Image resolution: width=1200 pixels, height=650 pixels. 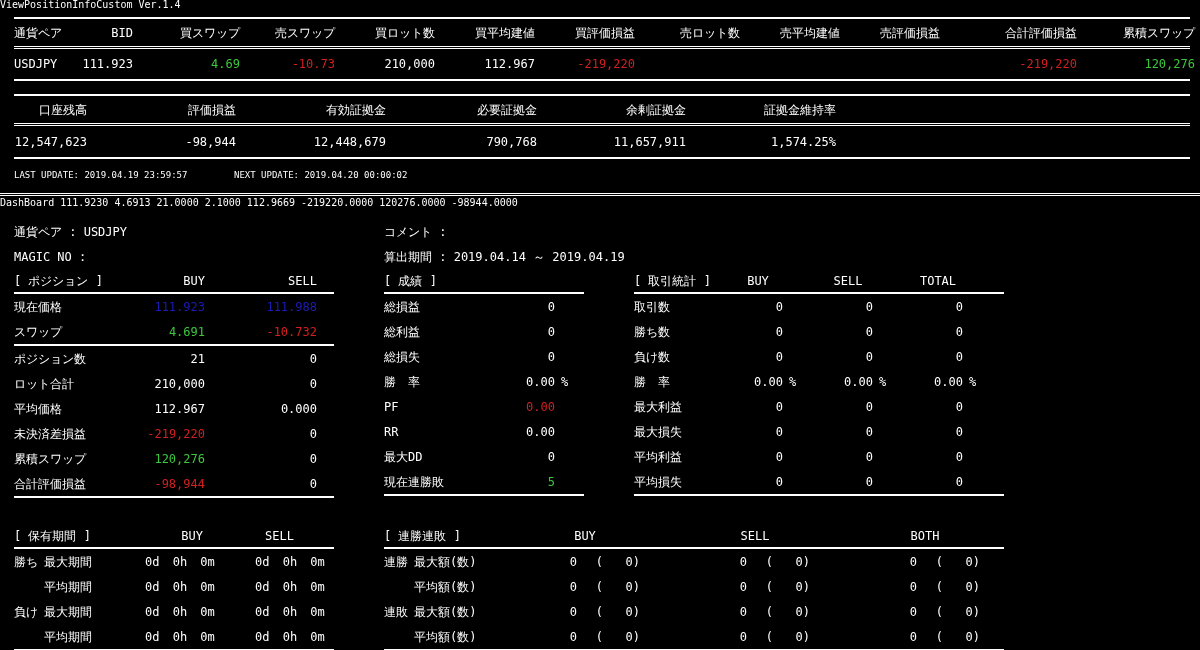 What do you see at coordinates (652, 356) in the screenshot?
I see `row-label: 負け数` at bounding box center [652, 356].